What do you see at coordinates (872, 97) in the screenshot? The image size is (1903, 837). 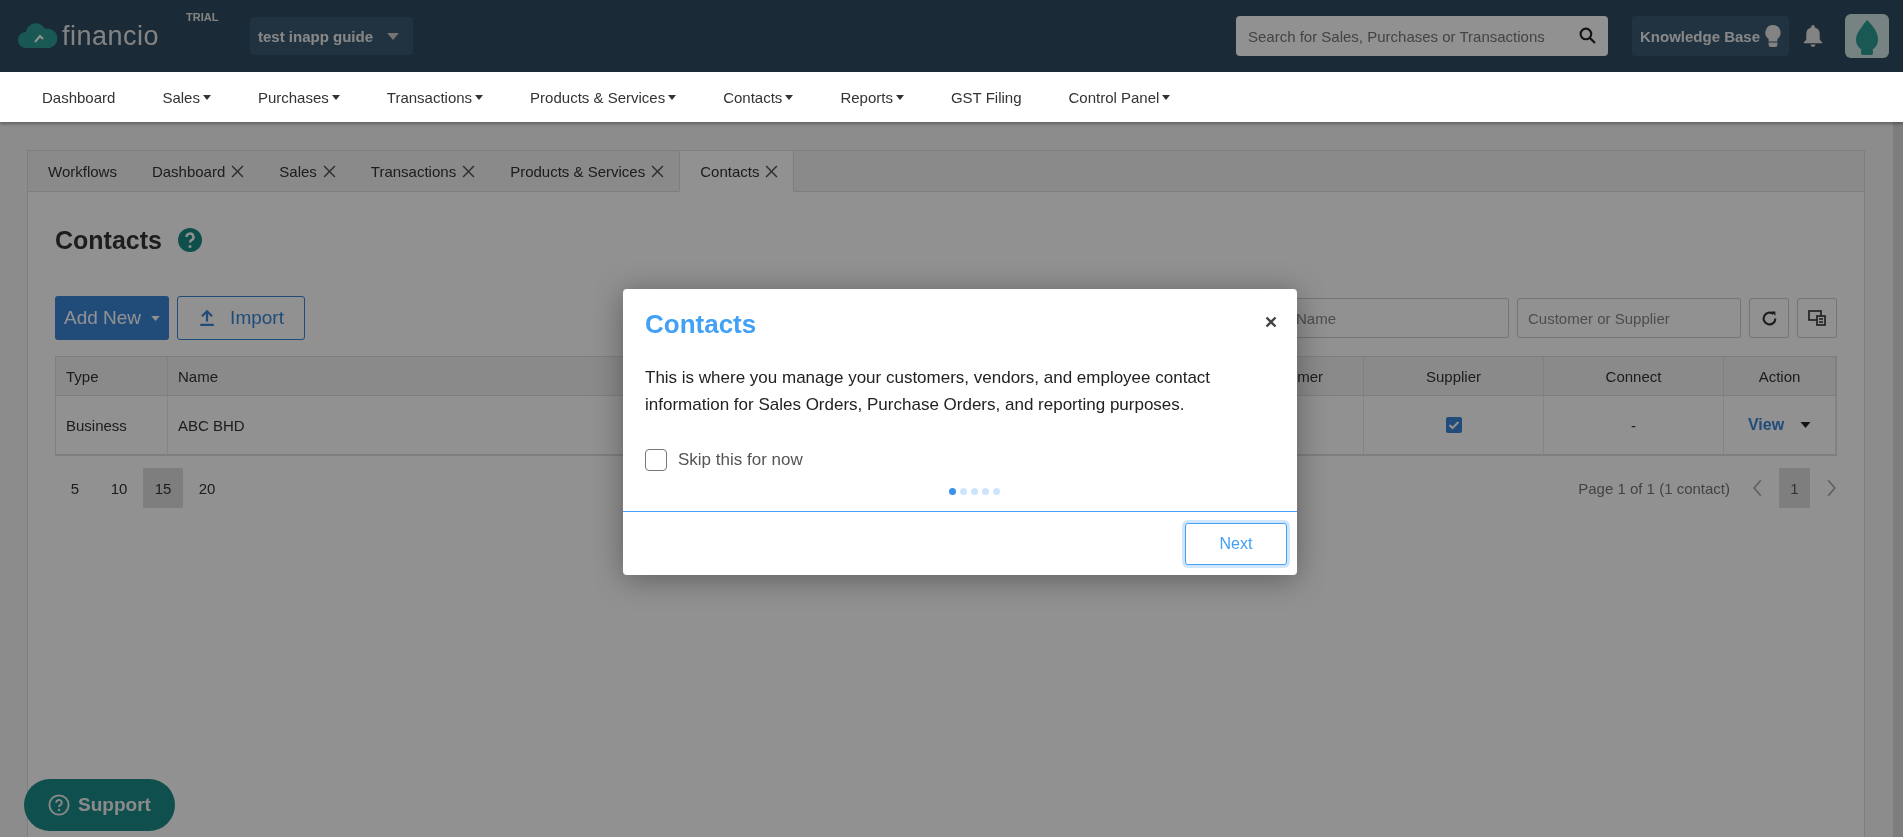 I see `nav-menu-item: Reports` at bounding box center [872, 97].